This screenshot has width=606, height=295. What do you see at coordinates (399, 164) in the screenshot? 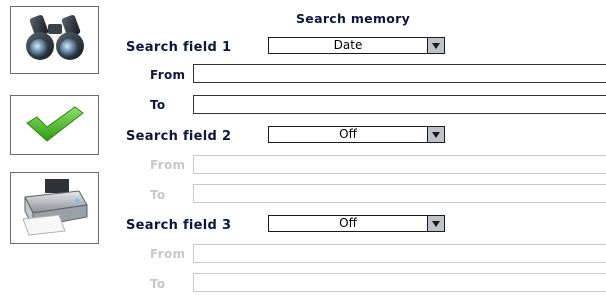
I see `search-field-2-from-input` at bounding box center [399, 164].